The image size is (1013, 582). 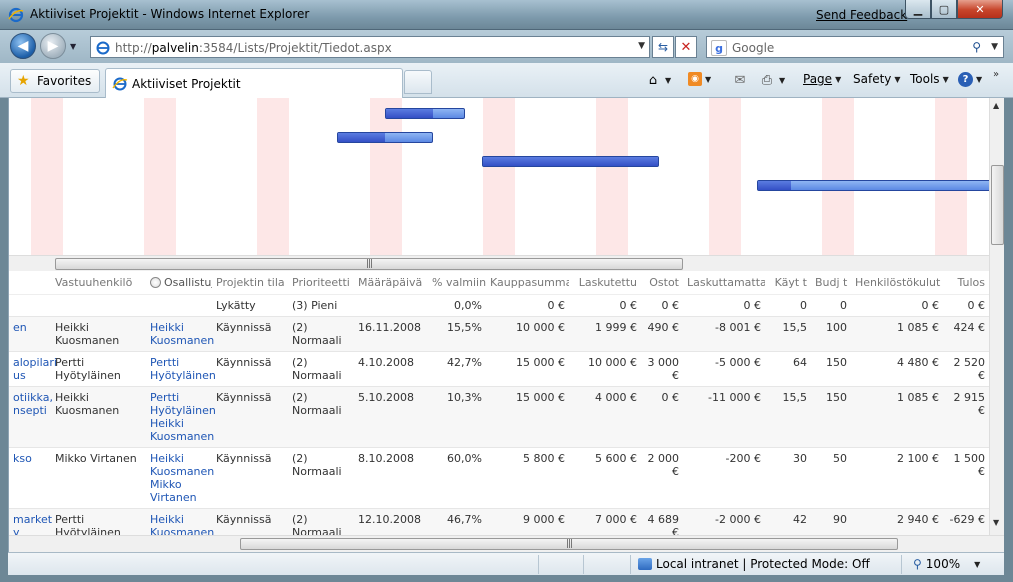 I want to click on cell-participants: Pertti Hyötyläinen, so click(x=181, y=368).